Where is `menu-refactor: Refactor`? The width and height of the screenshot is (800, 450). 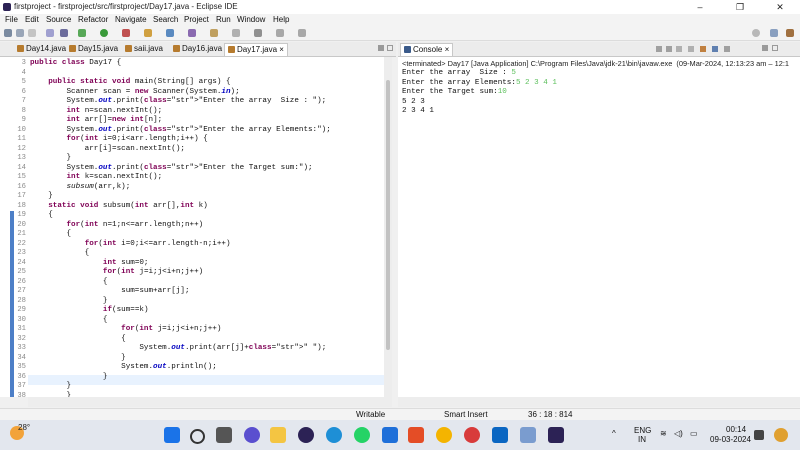 menu-refactor: Refactor is located at coordinates (93, 19).